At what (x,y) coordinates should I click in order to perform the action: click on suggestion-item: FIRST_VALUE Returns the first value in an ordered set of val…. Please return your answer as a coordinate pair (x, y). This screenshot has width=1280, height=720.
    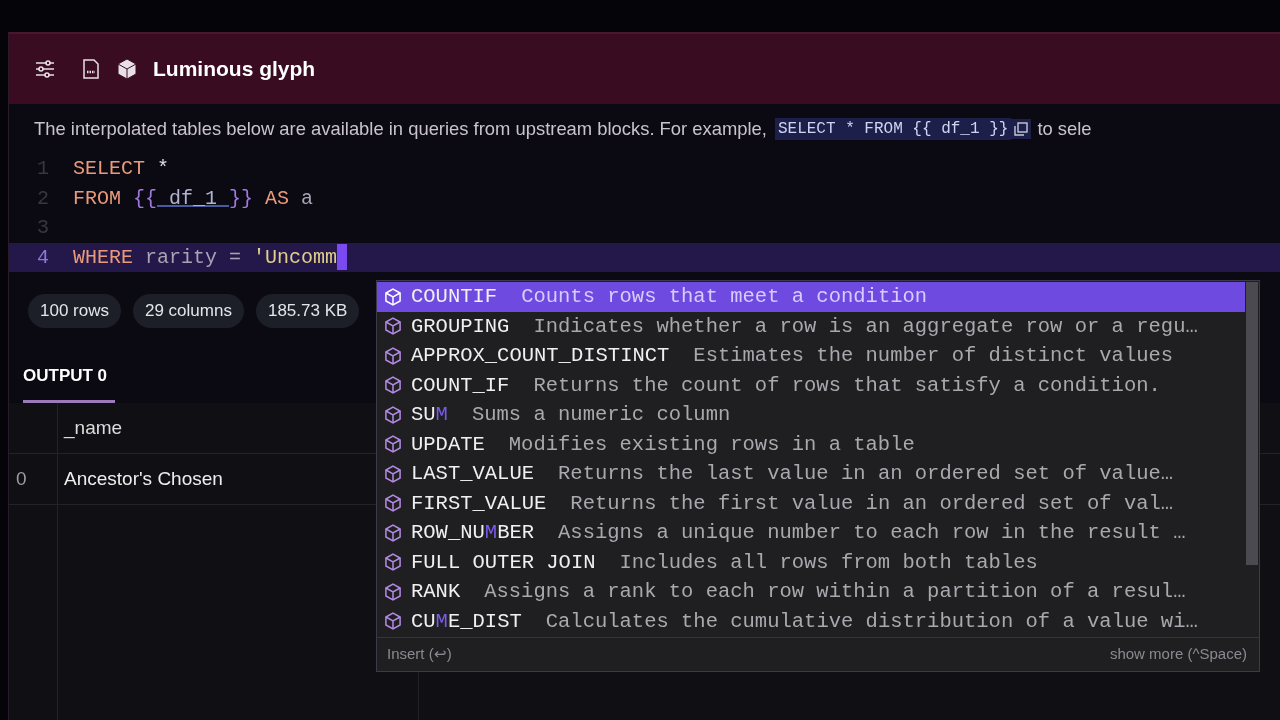
    Looking at the image, I should click on (811, 503).